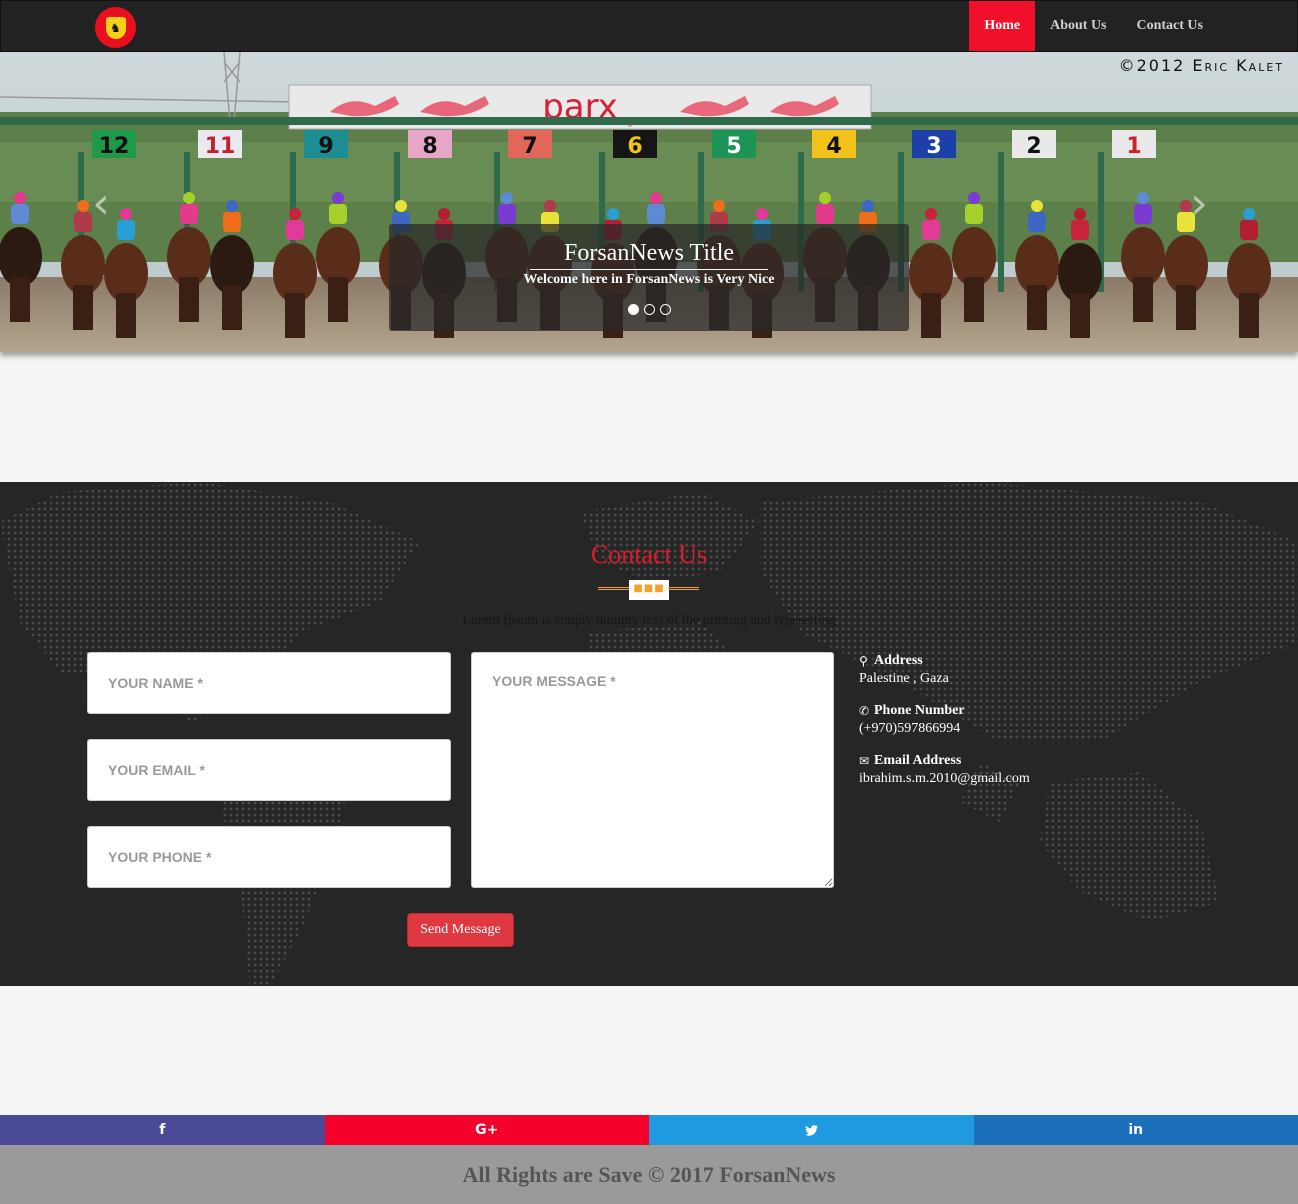 The height and width of the screenshot is (1204, 1298). Describe the element at coordinates (429, 146) in the screenshot. I see `gate-number: 8` at that location.